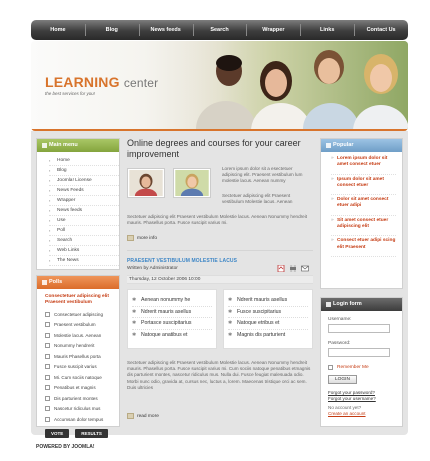 The image size is (430, 461). Describe the element at coordinates (353, 367) in the screenshot. I see `remember-label: Remember Me` at that location.